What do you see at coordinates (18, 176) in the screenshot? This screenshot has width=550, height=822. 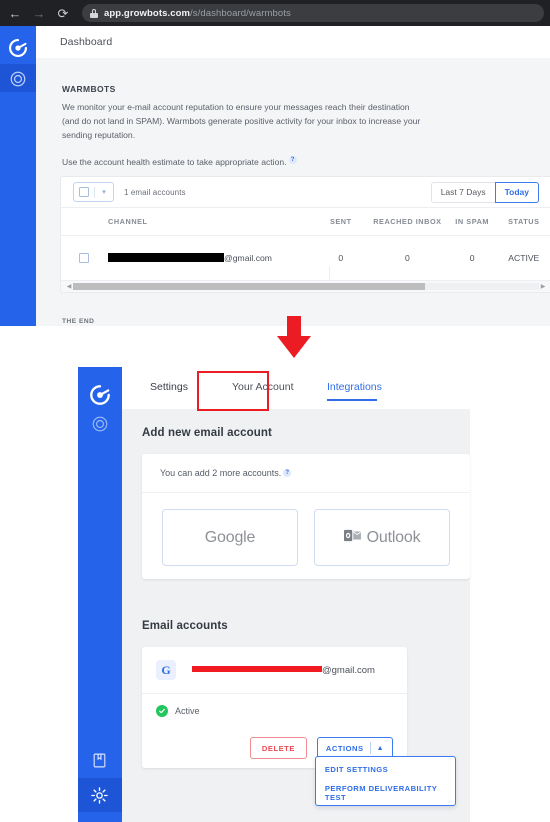 I see `top-sidebar` at bounding box center [18, 176].